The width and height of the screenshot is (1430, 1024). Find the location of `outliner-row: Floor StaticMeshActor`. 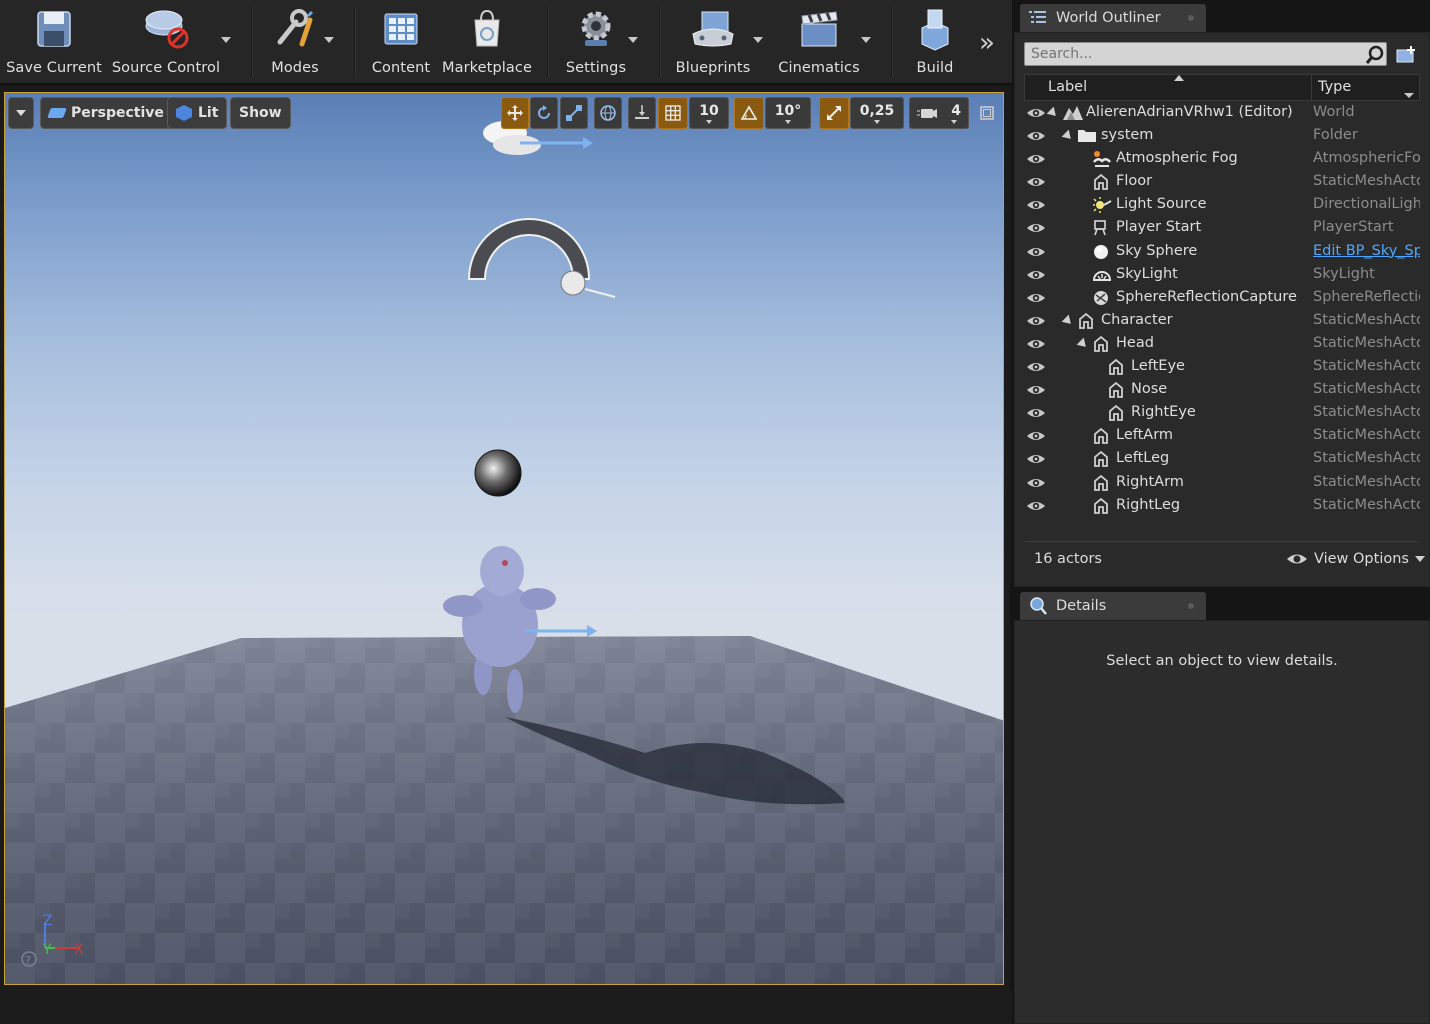

outliner-row: Floor StaticMeshActor is located at coordinates (1222, 182).